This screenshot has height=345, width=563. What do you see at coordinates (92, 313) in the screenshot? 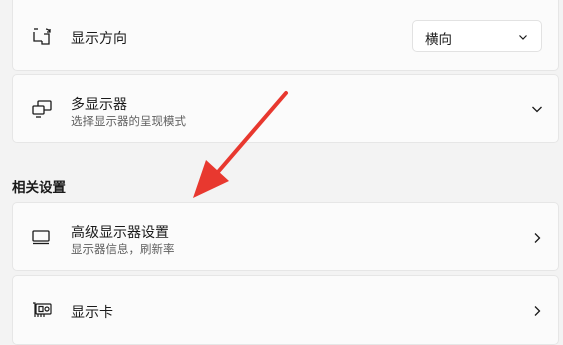
I see `graphics-card-title: 显示卡` at bounding box center [92, 313].